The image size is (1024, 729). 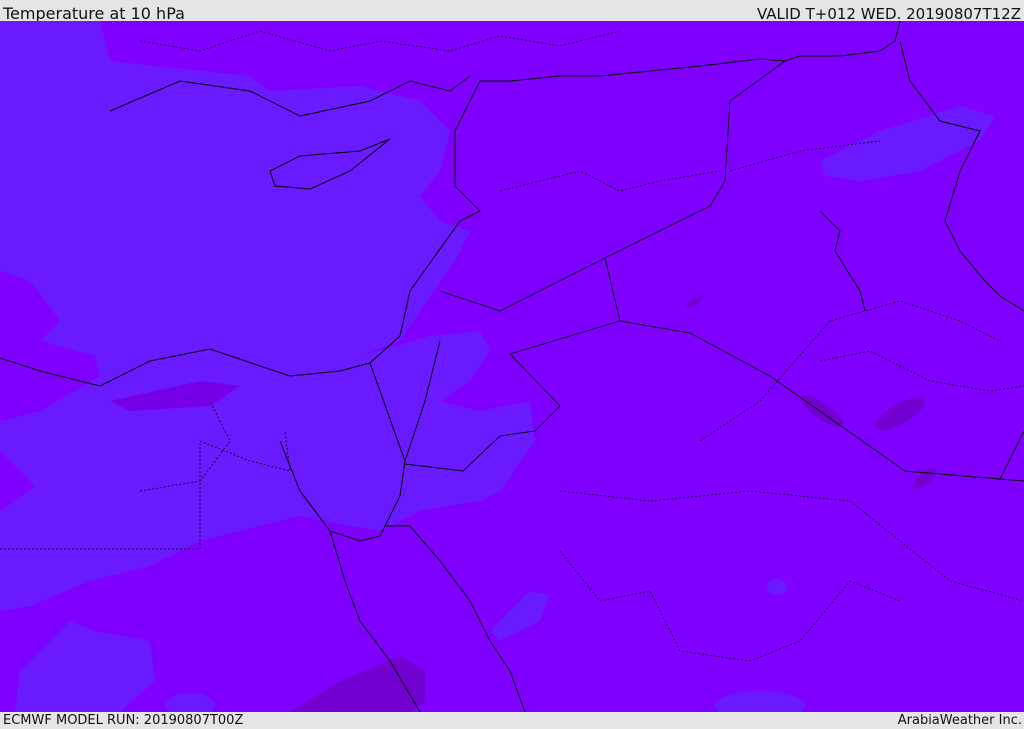 What do you see at coordinates (123, 720) in the screenshot?
I see `model-run: ECMWF MODEL RUN: 20190807T00Z` at bounding box center [123, 720].